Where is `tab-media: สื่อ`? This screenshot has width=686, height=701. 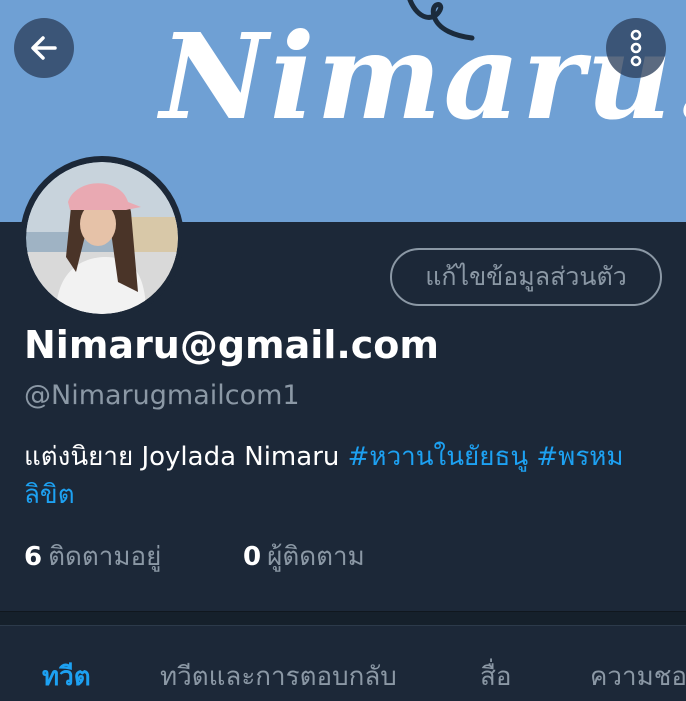 tab-media: สื่อ is located at coordinates (495, 676).